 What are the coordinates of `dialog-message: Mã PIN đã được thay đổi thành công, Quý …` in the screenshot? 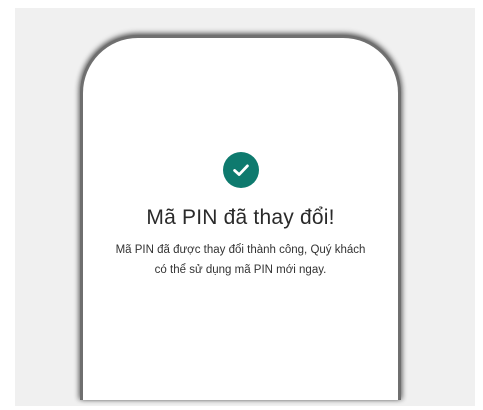 It's located at (240, 260).